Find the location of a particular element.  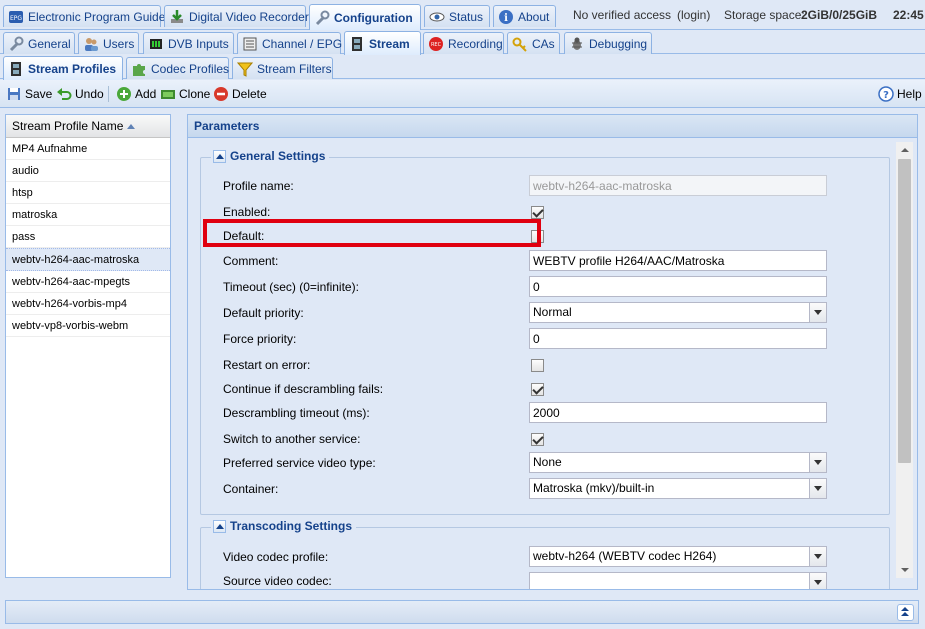

container-label: Container: is located at coordinates (251, 489).